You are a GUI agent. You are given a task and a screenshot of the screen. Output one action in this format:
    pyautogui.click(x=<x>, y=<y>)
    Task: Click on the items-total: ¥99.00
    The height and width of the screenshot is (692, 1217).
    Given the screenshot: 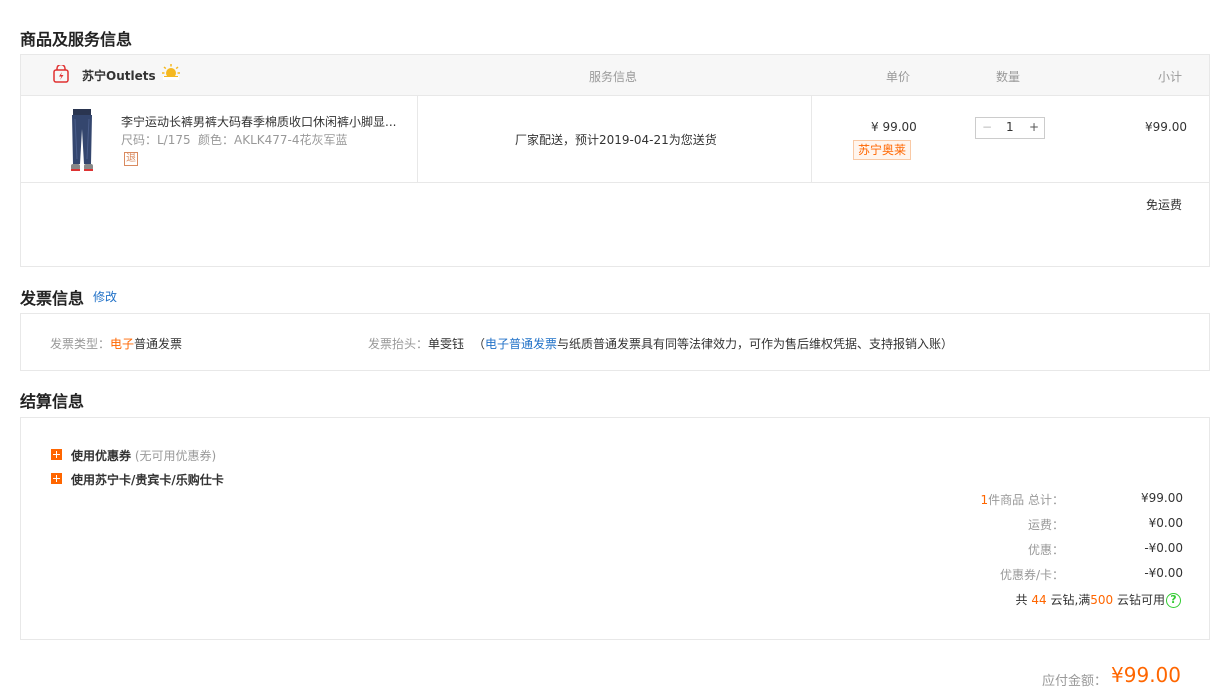 What is the action you would take?
    pyautogui.click(x=1162, y=498)
    